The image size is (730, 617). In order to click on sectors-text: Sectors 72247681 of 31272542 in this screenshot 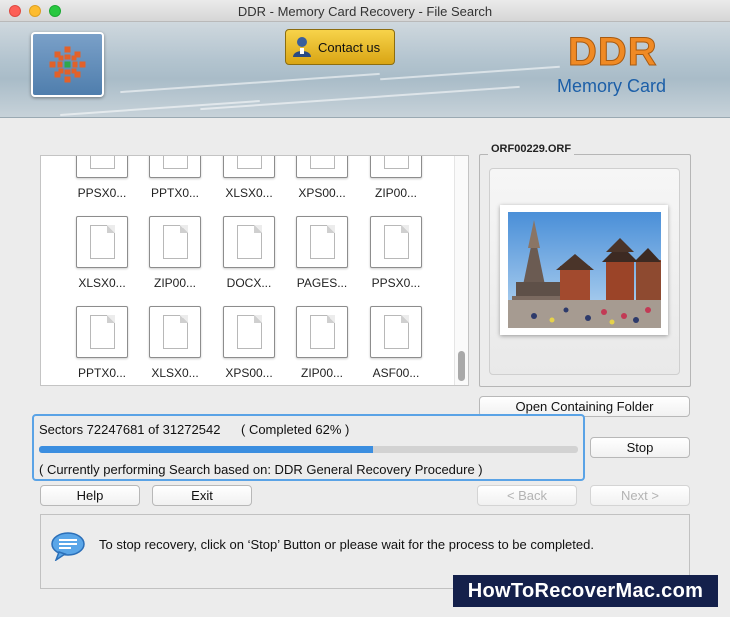, I will do `click(130, 429)`.